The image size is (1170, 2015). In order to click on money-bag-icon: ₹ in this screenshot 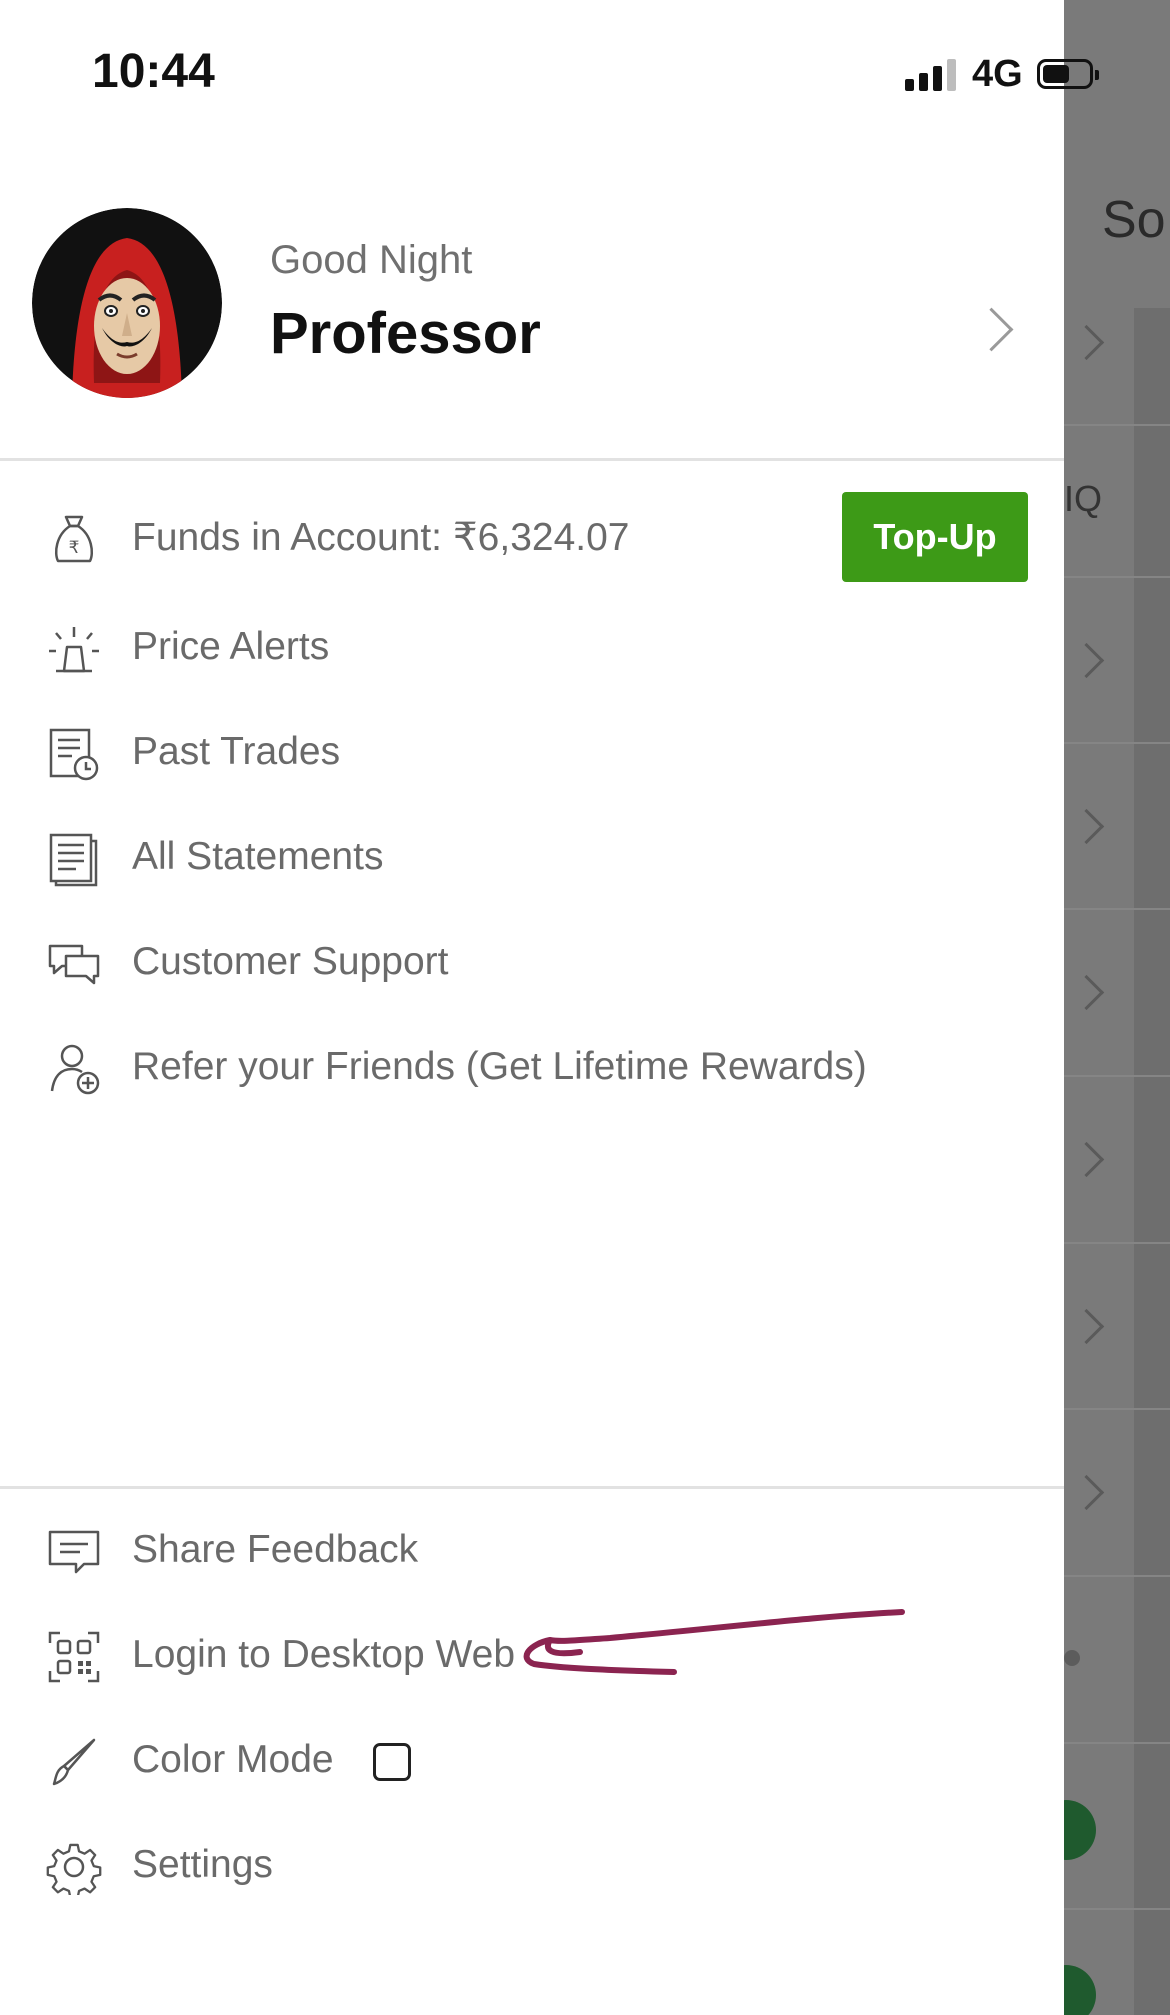, I will do `click(74, 539)`.